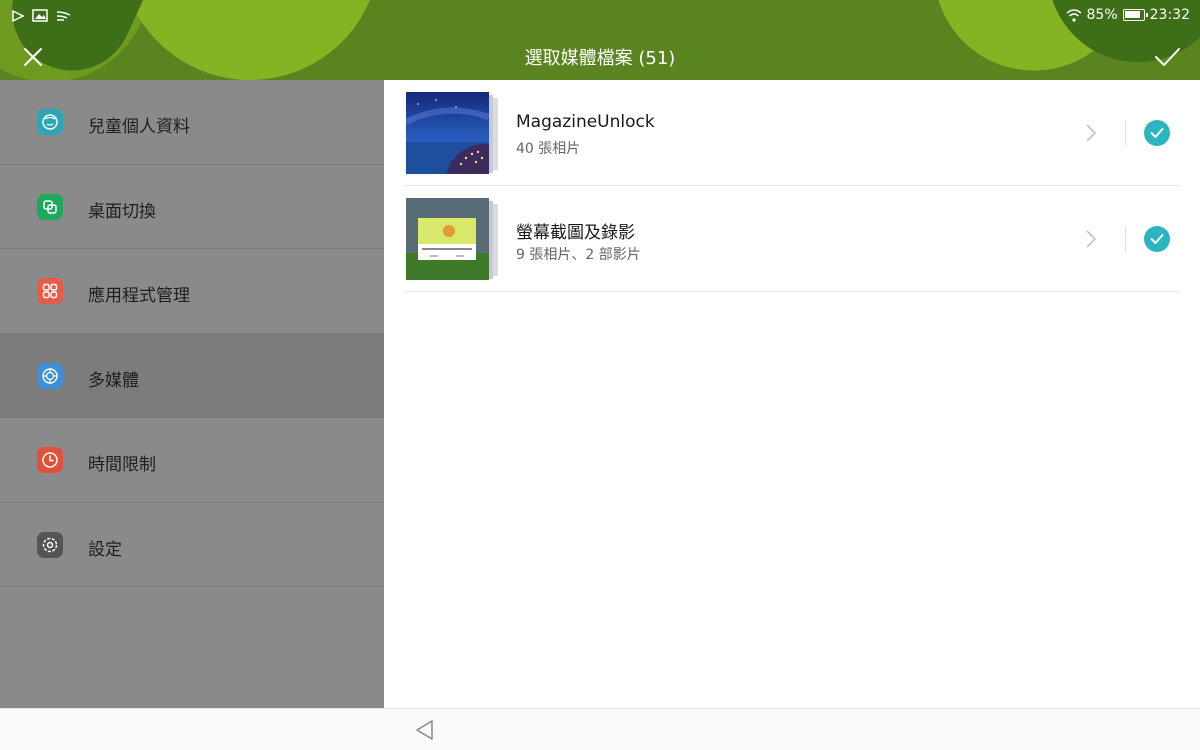 The width and height of the screenshot is (1200, 750). I want to click on sidebar-item-label: 桌面切換, so click(122, 211).